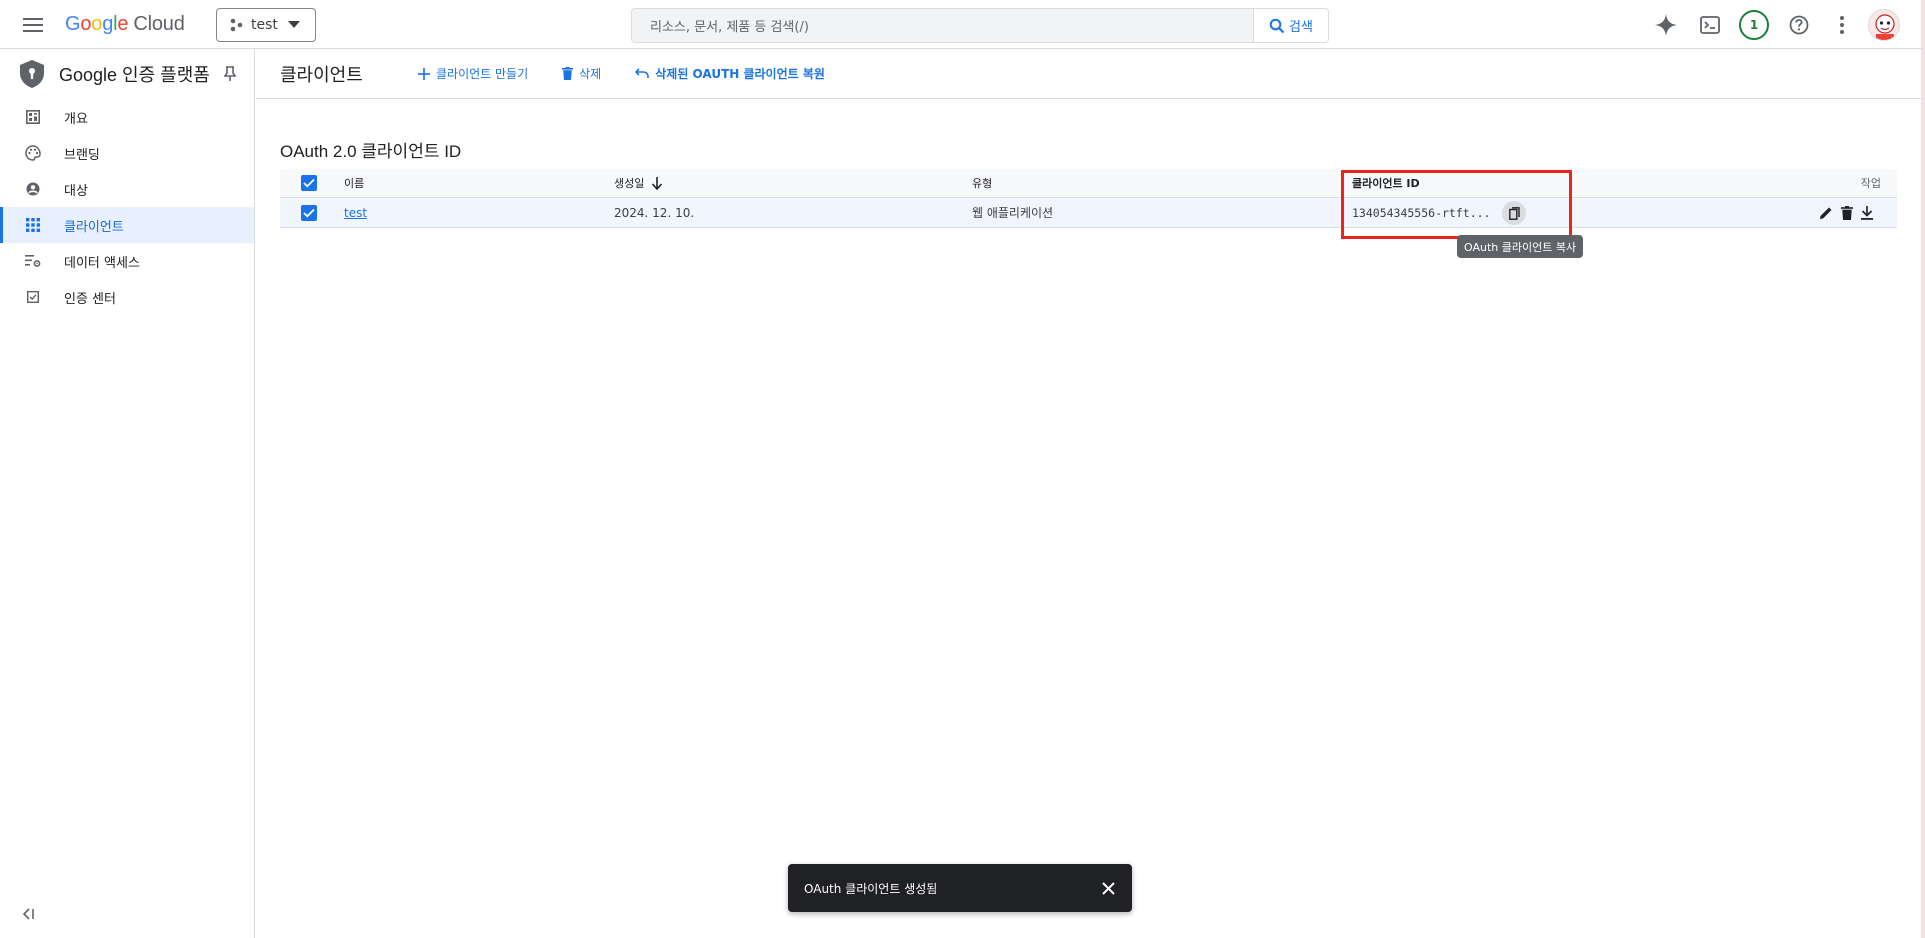 This screenshot has width=1925, height=938. Describe the element at coordinates (871, 888) in the screenshot. I see `snackbar-message: OAuth 클라이언트 생성됨` at that location.